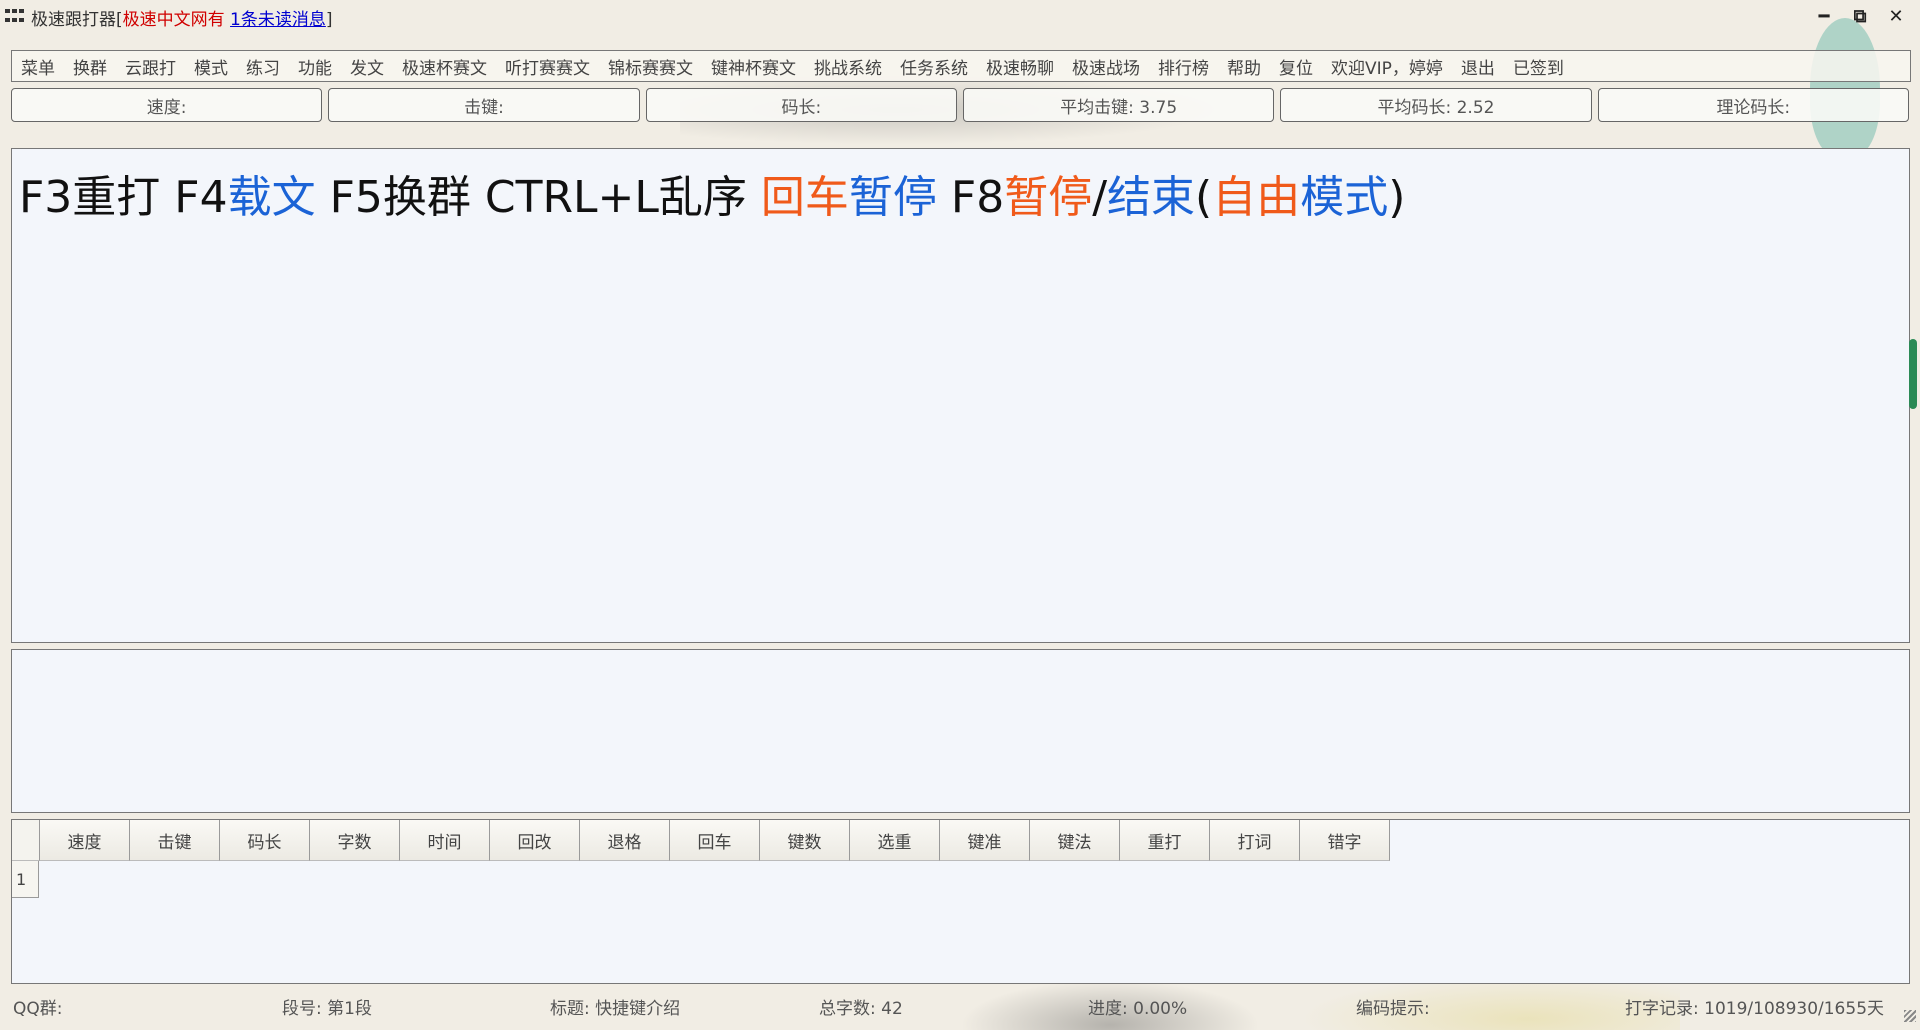  Describe the element at coordinates (625, 840) in the screenshot. I see `column-header-backspace: 退格` at that location.